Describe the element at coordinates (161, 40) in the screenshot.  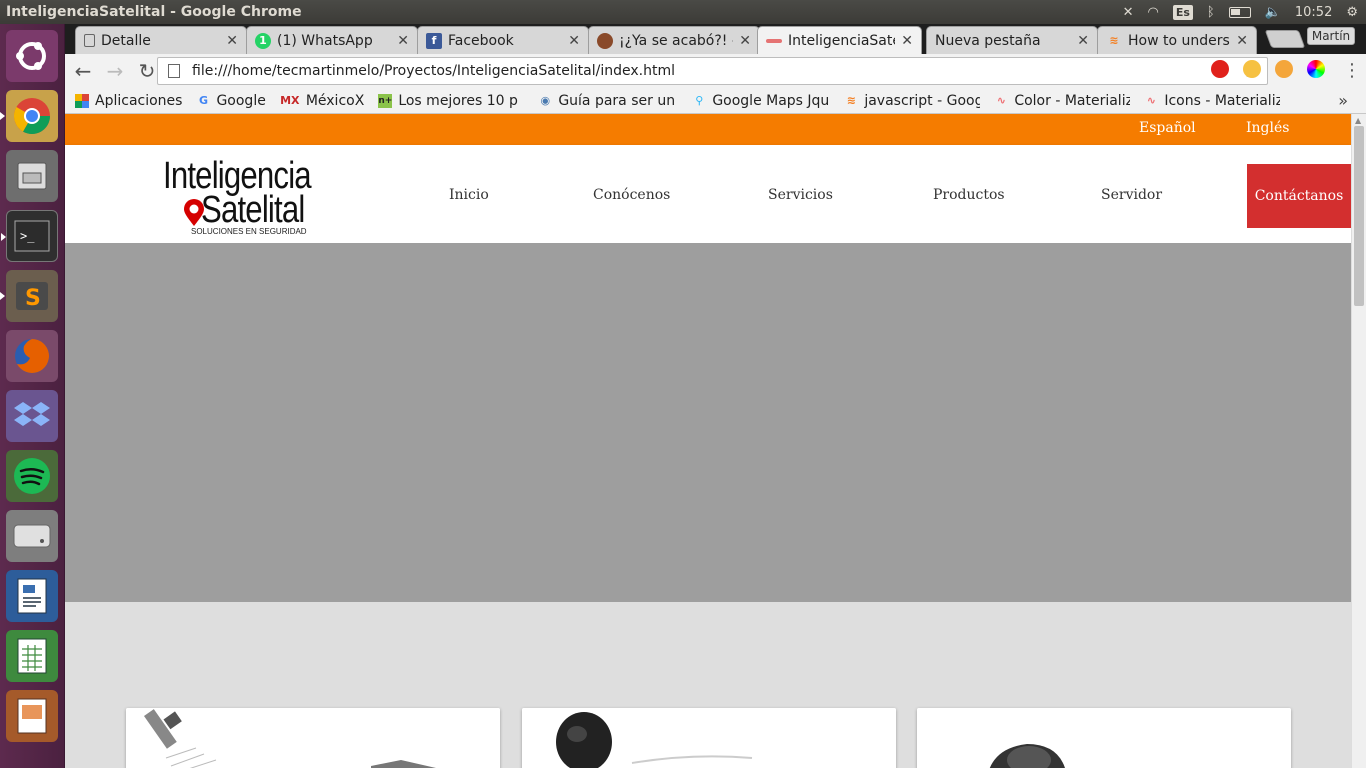
I see `tab-detalle: Detalle ✕` at that location.